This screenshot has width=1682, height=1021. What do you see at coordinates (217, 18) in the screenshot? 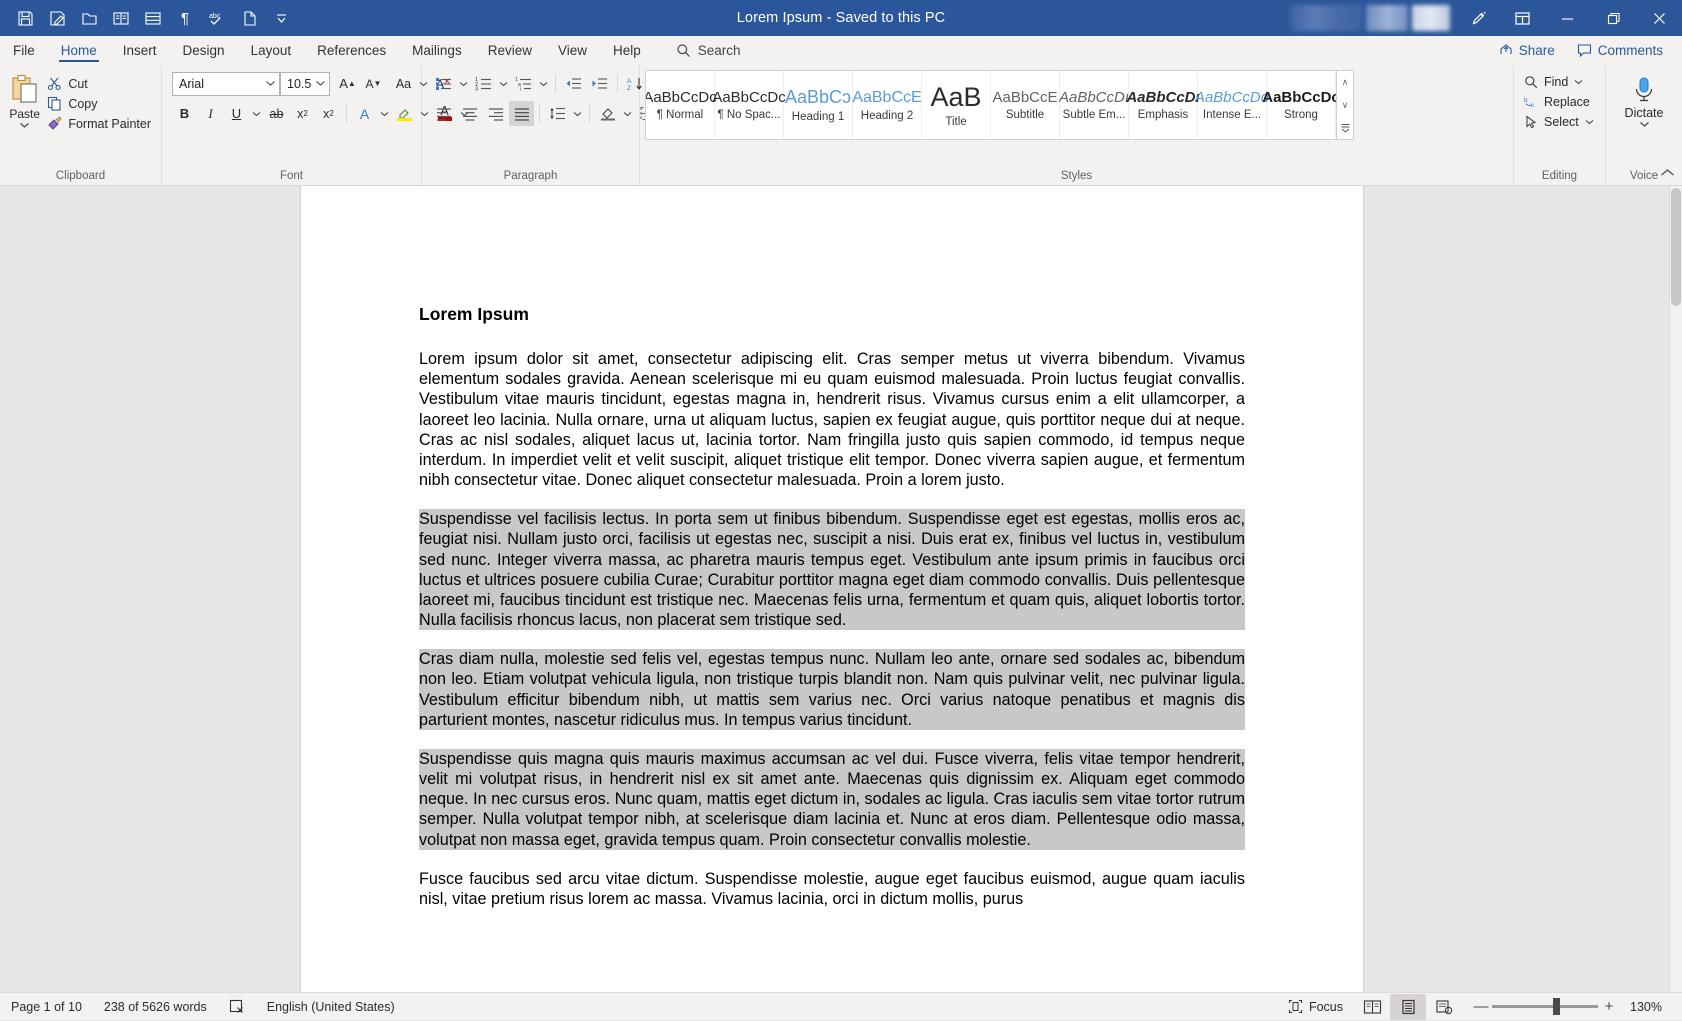
I see `spelling-icon: abc` at bounding box center [217, 18].